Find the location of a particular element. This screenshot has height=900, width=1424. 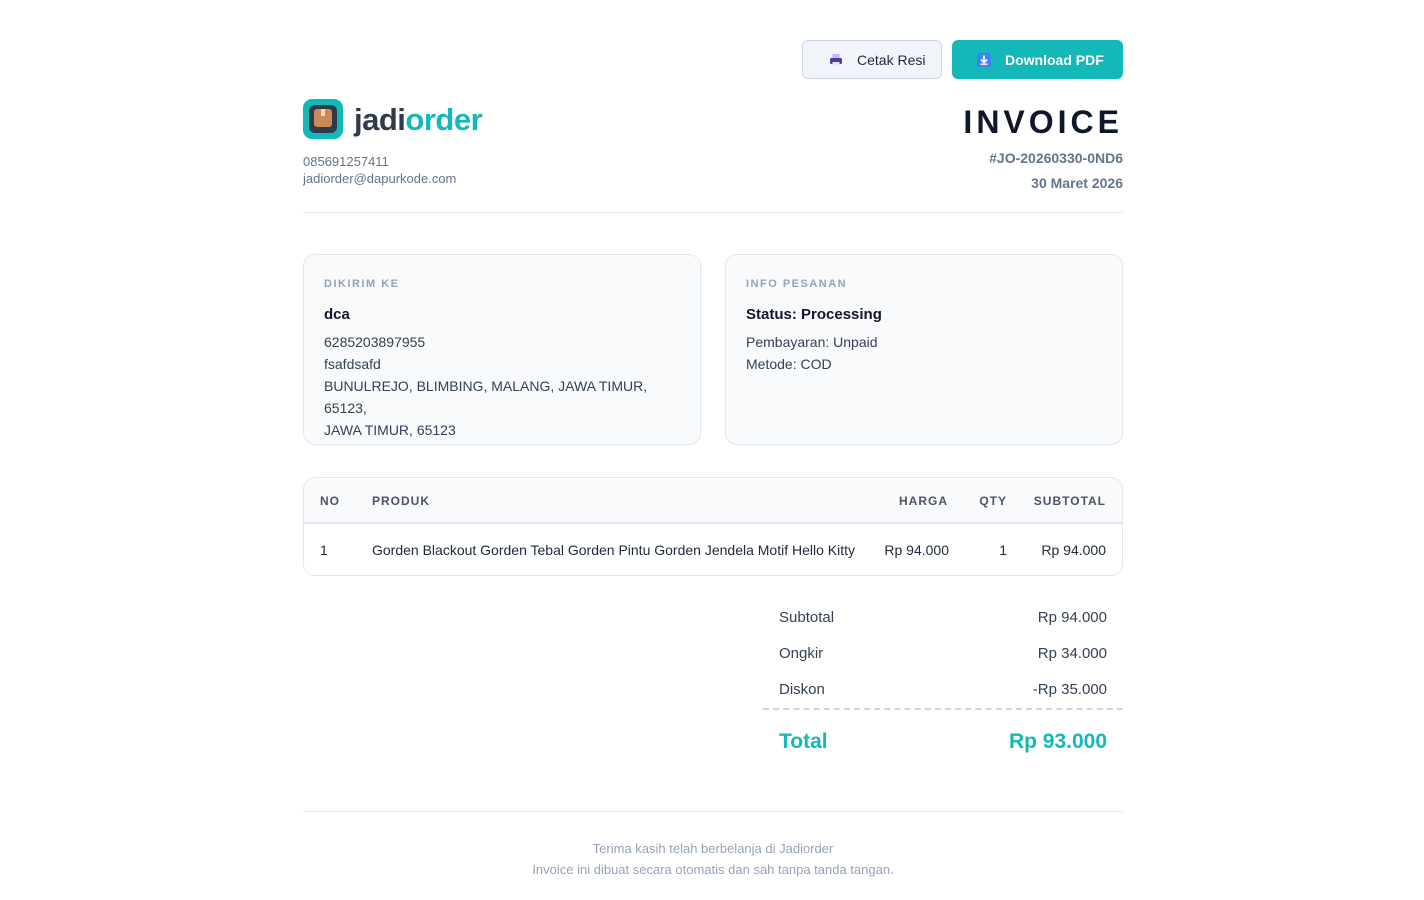

invoice-title: INVOICE is located at coordinates (1043, 122).